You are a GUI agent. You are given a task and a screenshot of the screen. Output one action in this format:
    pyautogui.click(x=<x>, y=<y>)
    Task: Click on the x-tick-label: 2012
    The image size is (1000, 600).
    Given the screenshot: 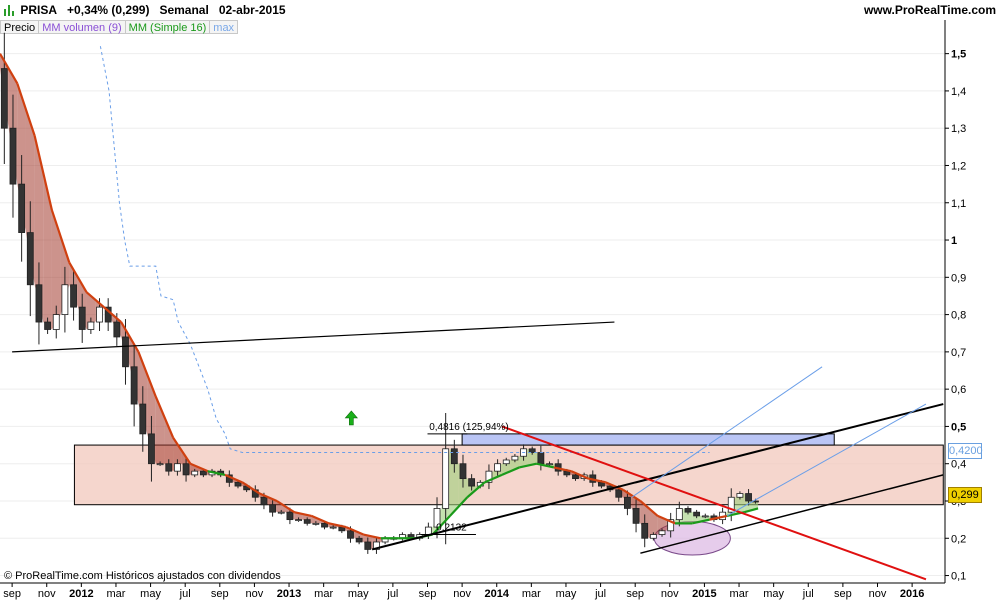 What is the action you would take?
    pyautogui.click(x=81, y=594)
    